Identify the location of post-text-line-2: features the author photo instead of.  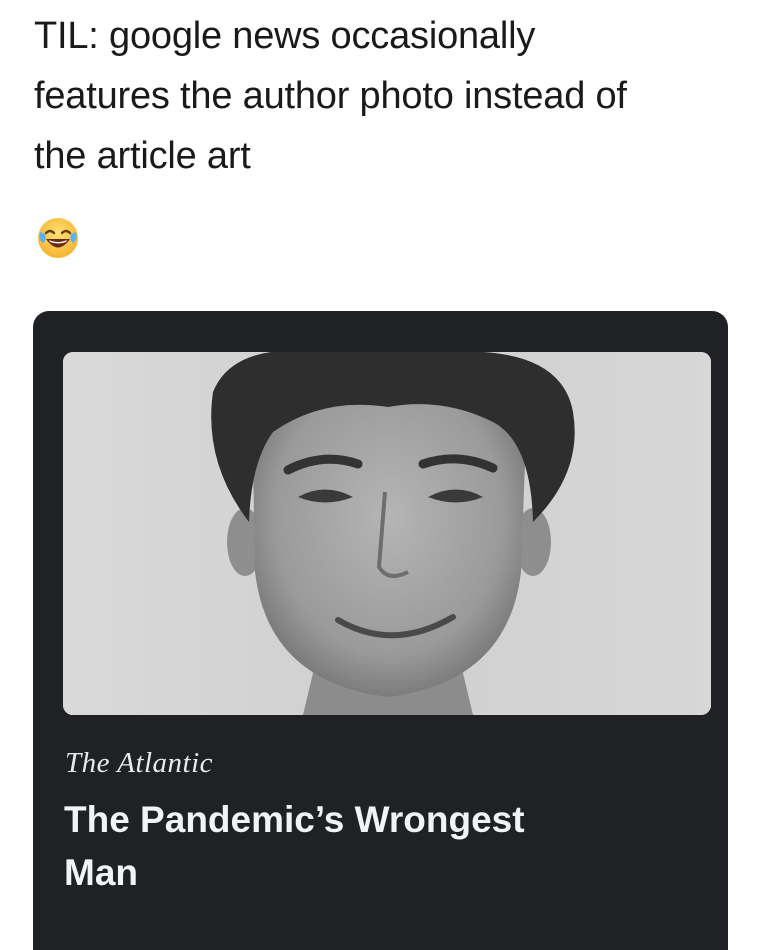
(330, 96).